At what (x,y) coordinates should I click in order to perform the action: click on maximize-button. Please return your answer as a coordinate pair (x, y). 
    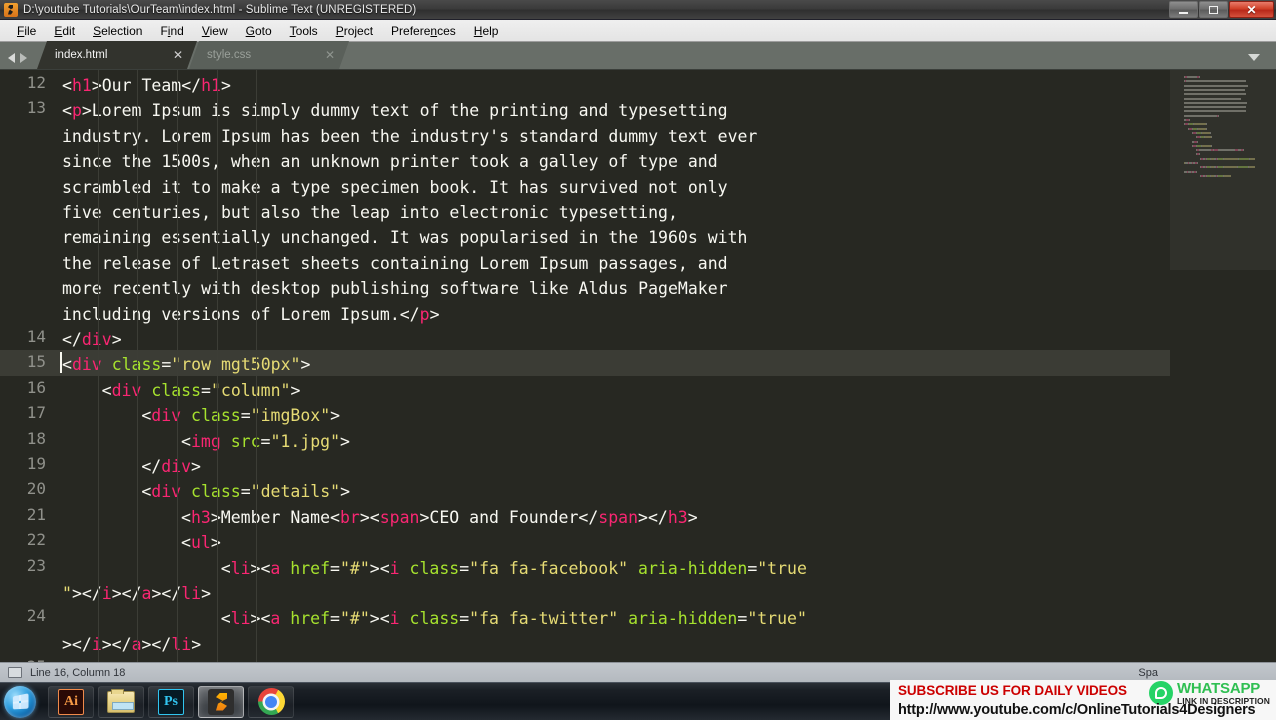
    Looking at the image, I should click on (1213, 9).